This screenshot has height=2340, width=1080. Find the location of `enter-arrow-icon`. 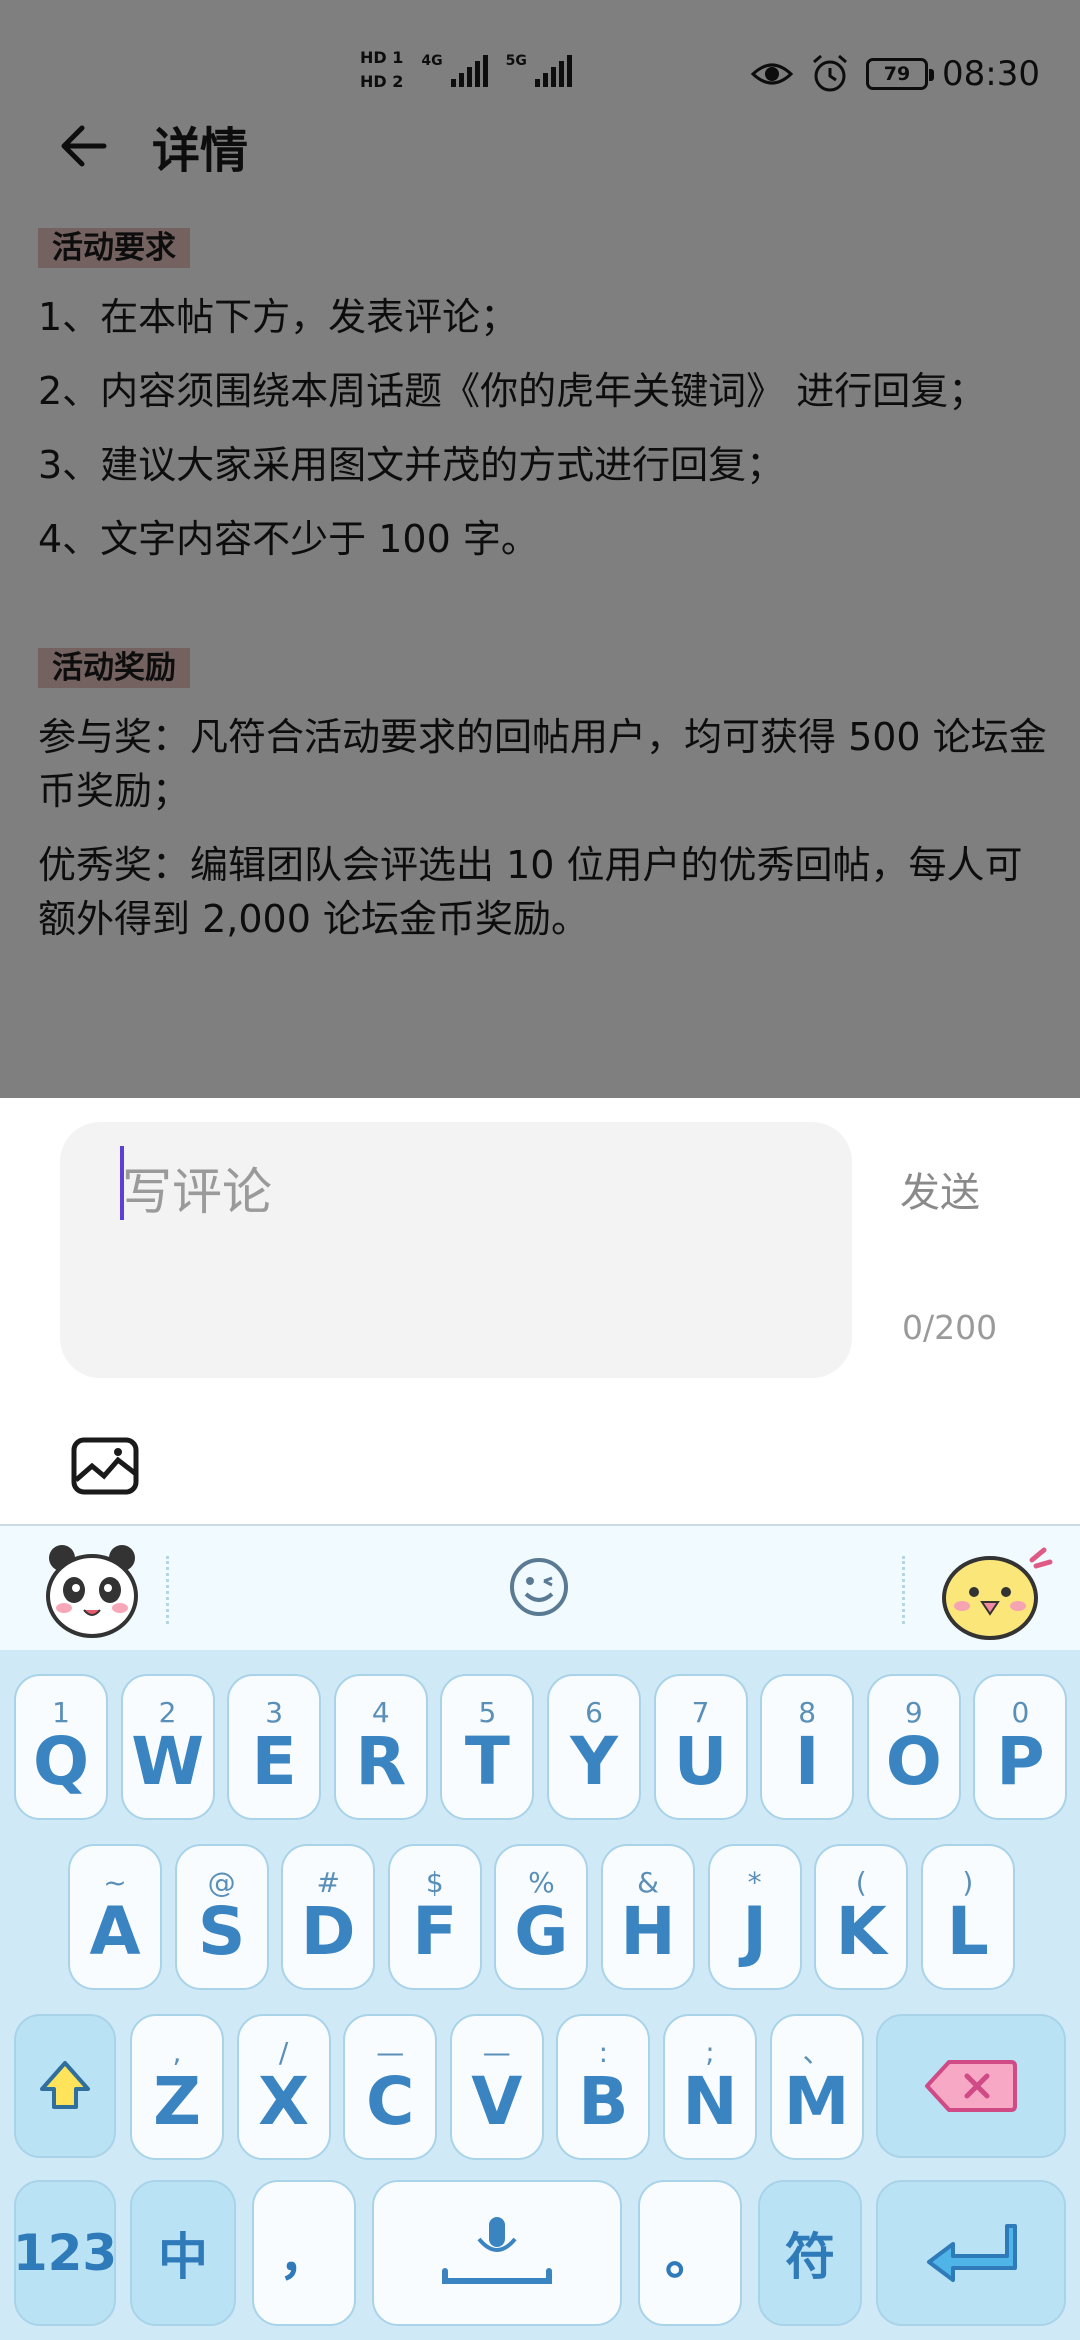

enter-arrow-icon is located at coordinates (972, 2253).